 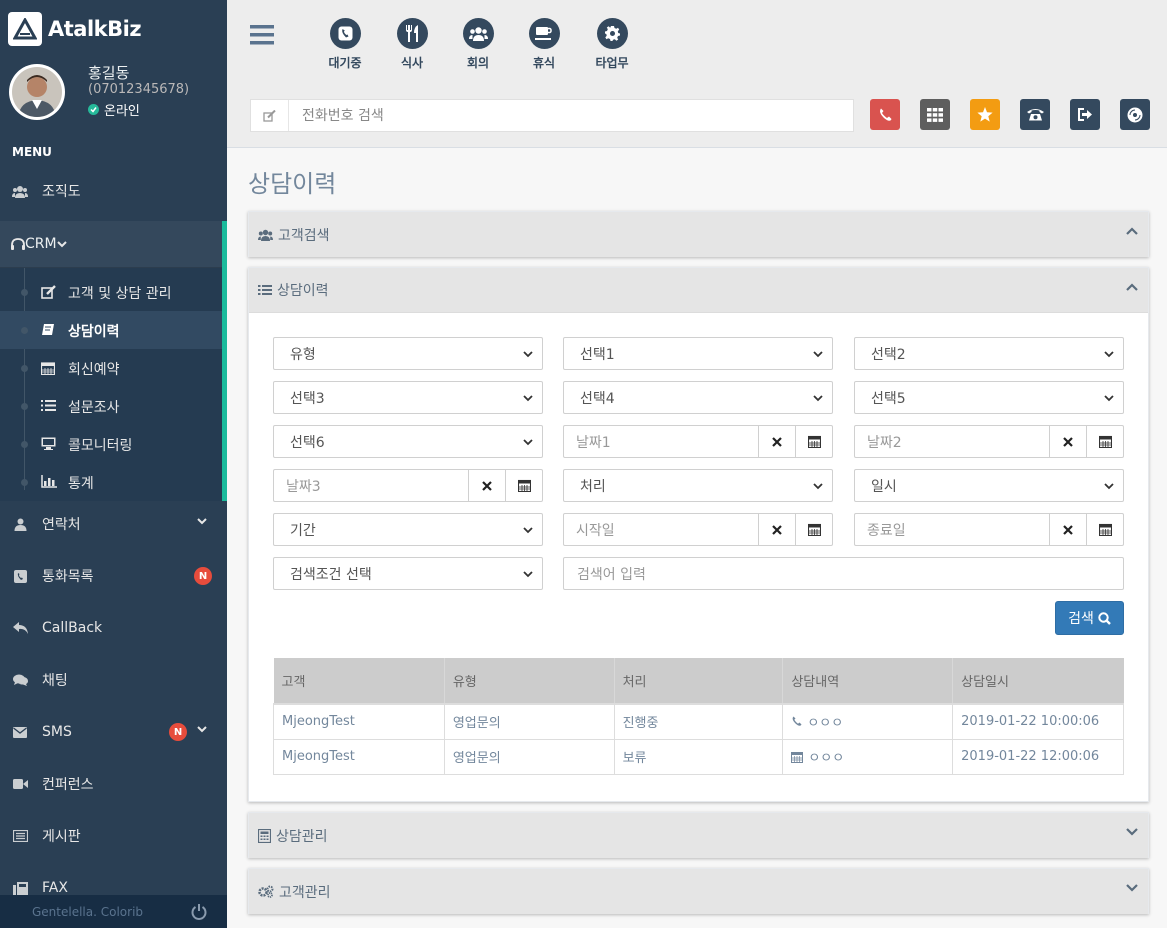 What do you see at coordinates (1089, 618) in the screenshot?
I see `search-button: 검색` at bounding box center [1089, 618].